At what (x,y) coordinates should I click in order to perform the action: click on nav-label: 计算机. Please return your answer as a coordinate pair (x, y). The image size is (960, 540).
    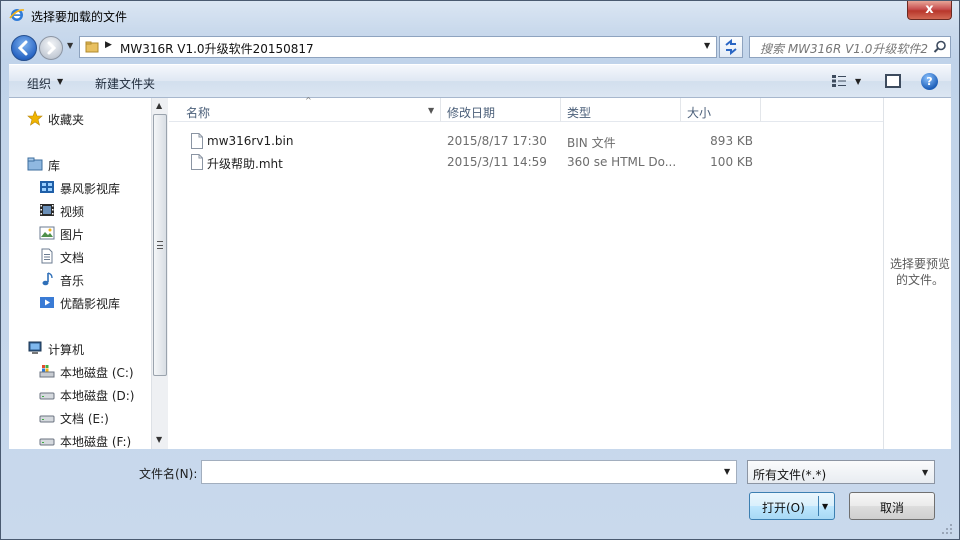
    Looking at the image, I should click on (66, 350).